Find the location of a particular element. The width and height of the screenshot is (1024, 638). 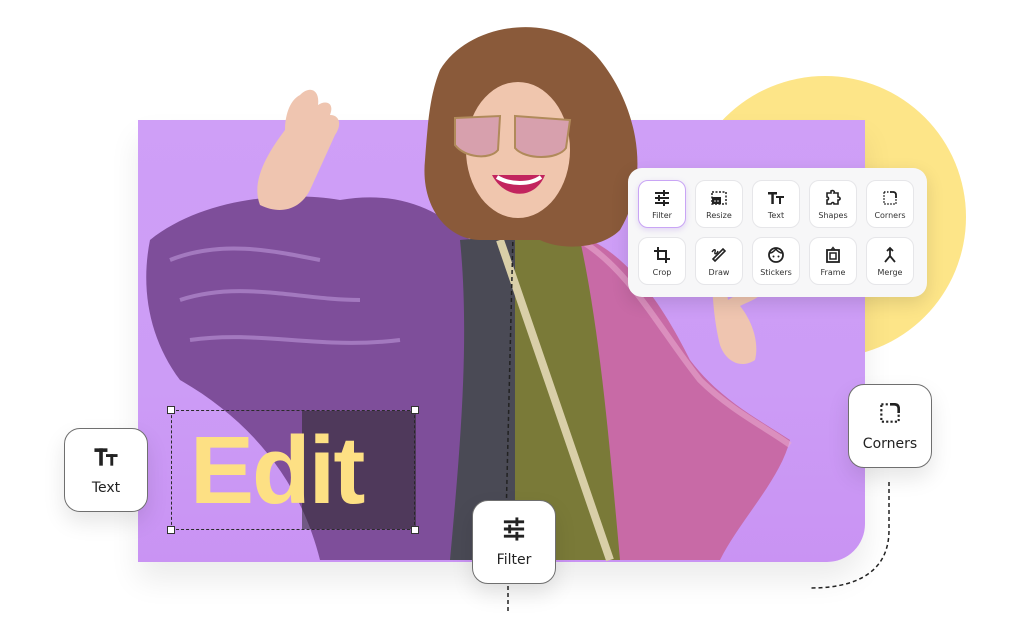

face-sticker-icon is located at coordinates (776, 254).